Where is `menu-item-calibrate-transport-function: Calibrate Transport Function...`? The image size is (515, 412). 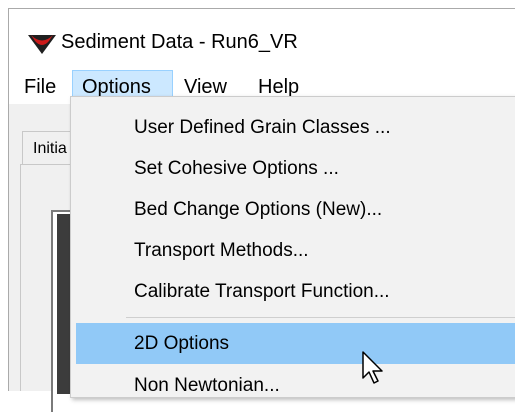
menu-item-calibrate-transport-function: Calibrate Transport Function... is located at coordinates (295, 291).